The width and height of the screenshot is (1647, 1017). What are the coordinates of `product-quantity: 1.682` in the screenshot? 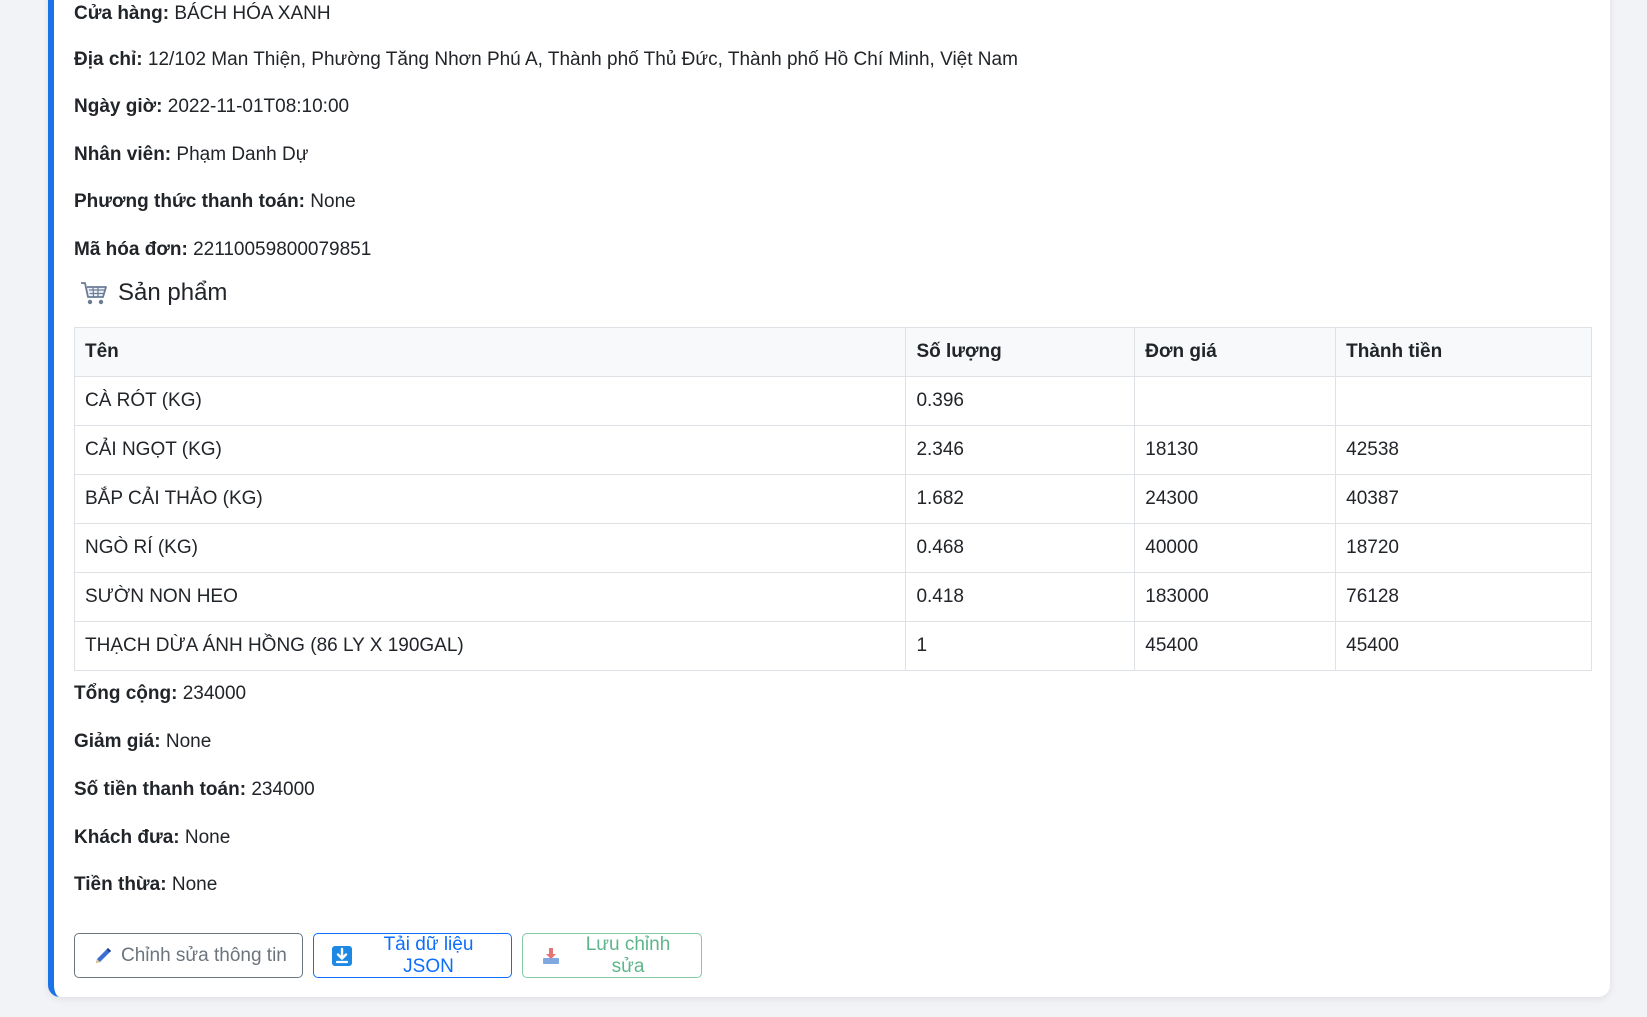 It's located at (1020, 499).